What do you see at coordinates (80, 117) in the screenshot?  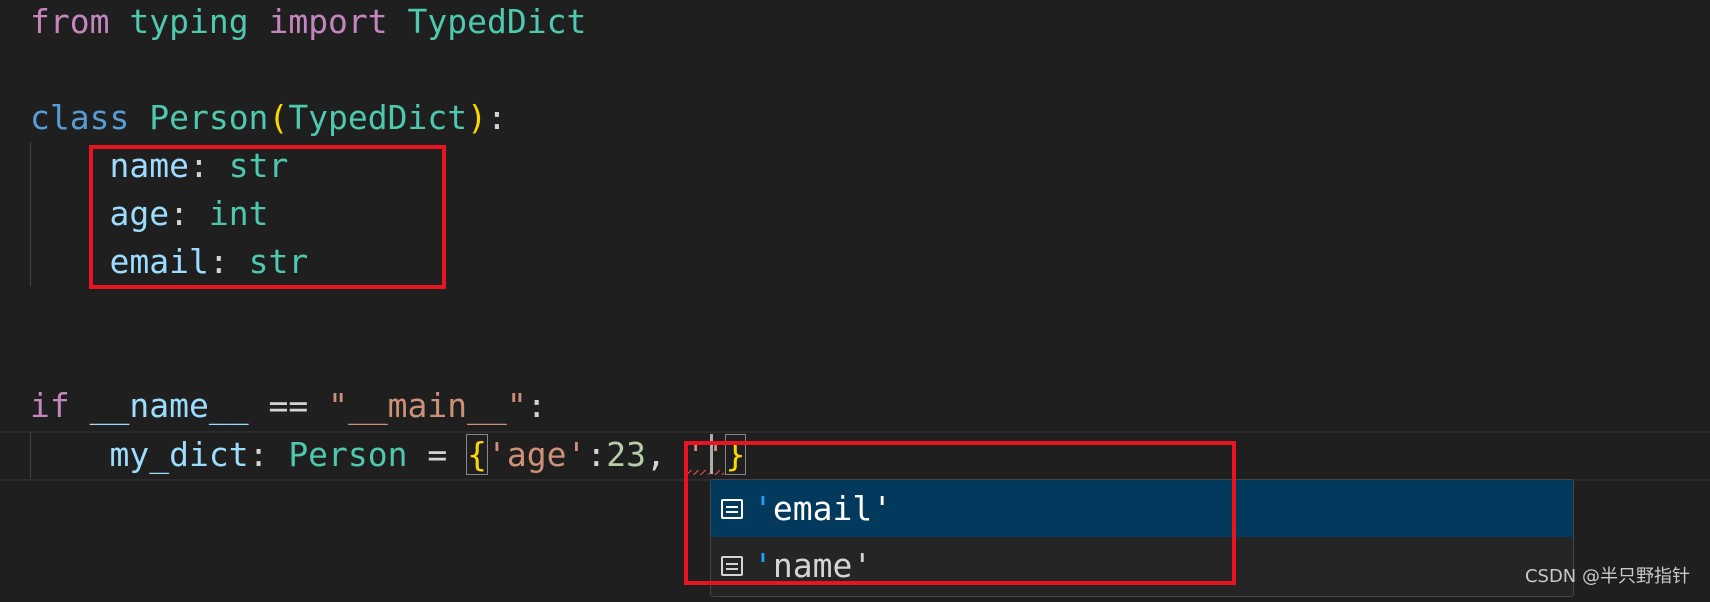 I see `keyword: class` at bounding box center [80, 117].